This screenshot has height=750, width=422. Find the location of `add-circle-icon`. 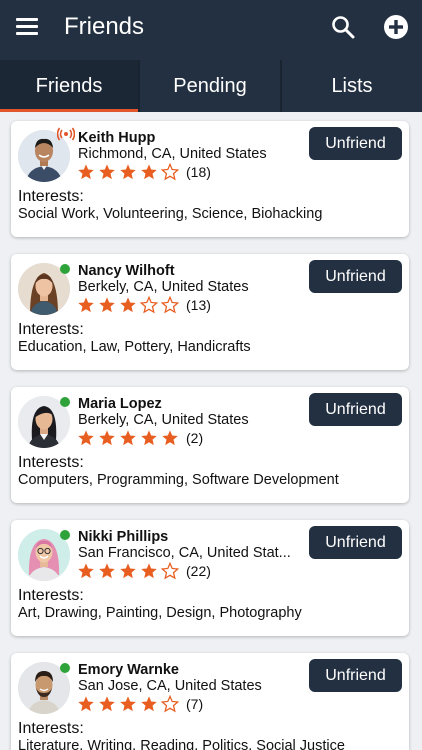

add-circle-icon is located at coordinates (396, 27).